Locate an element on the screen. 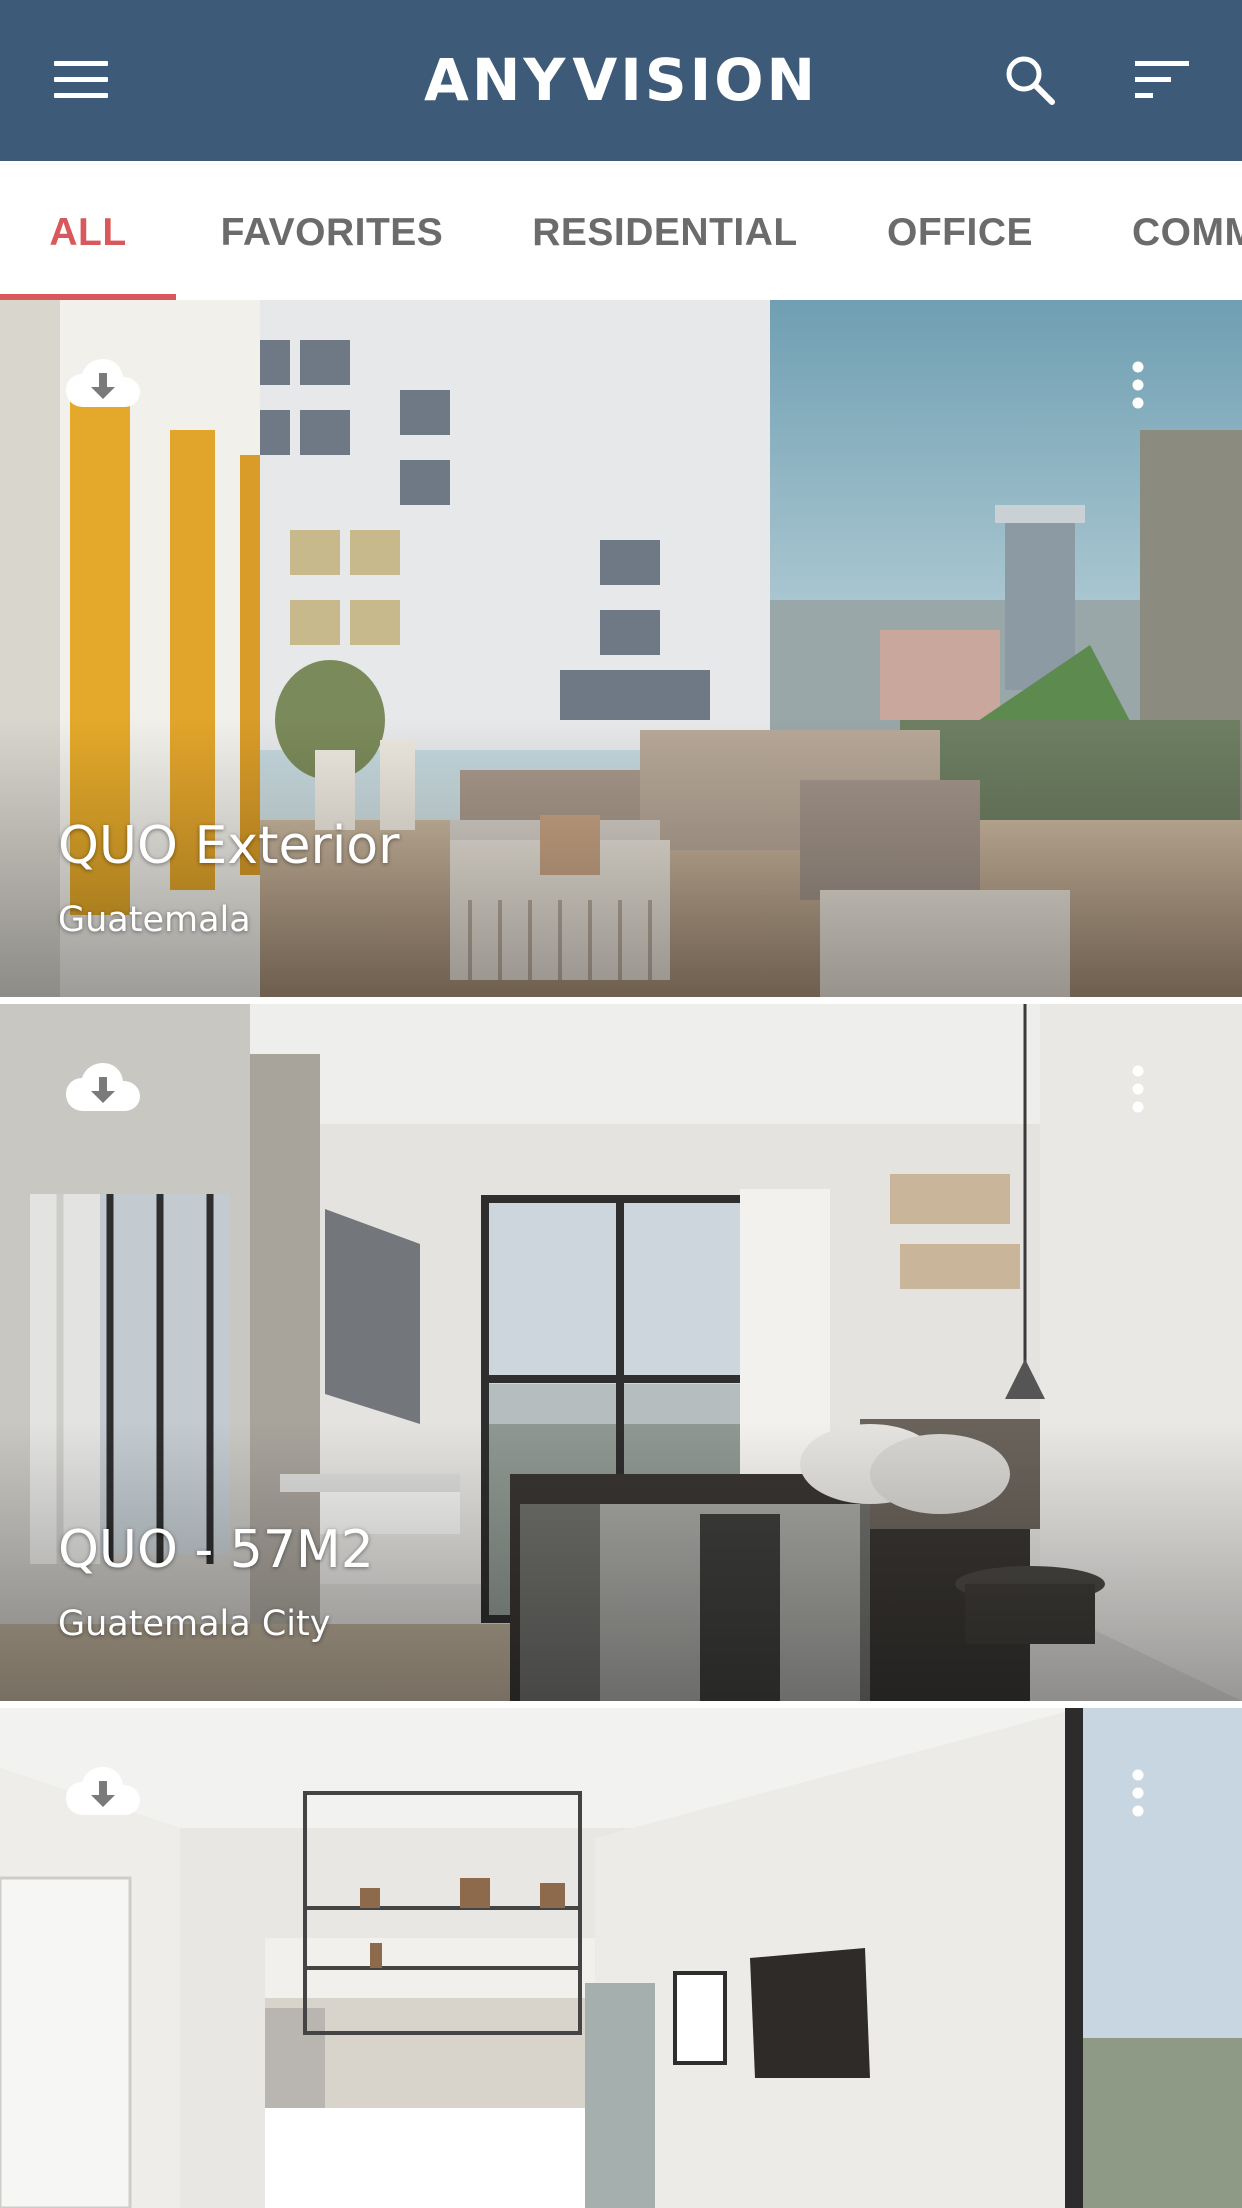 Image resolution: width=1242 pixels, height=2208 pixels. tab-label: FAVORITES is located at coordinates (332, 232).